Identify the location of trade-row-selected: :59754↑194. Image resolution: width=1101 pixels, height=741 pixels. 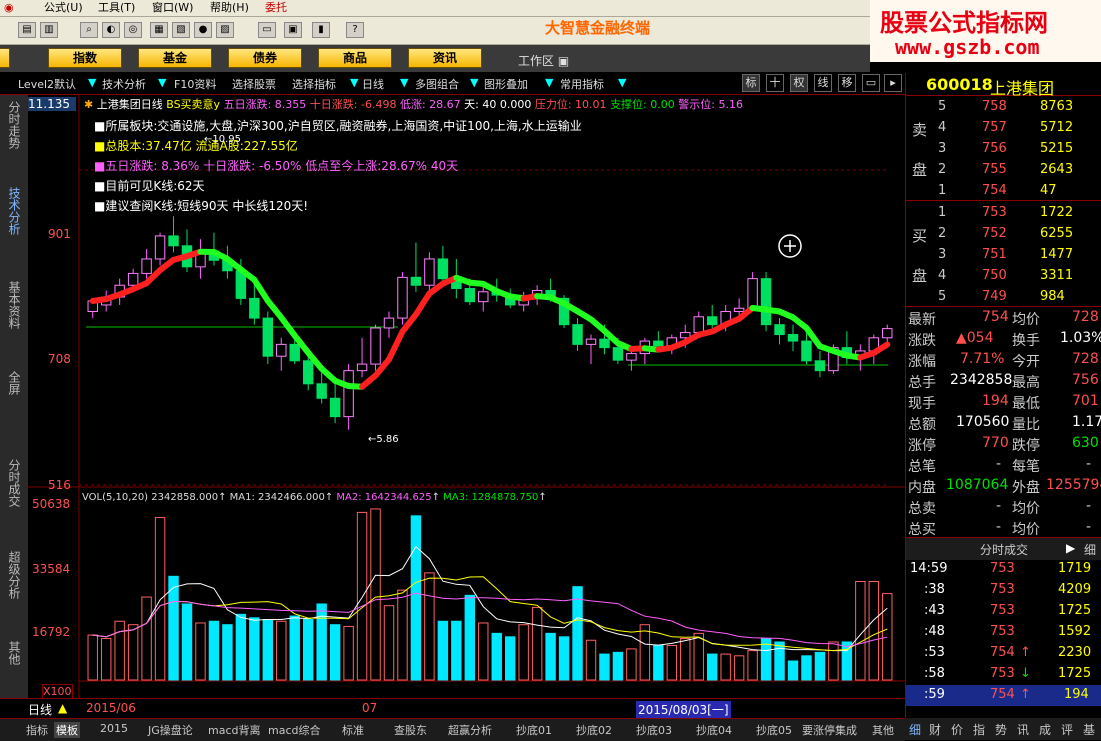
(1003, 695).